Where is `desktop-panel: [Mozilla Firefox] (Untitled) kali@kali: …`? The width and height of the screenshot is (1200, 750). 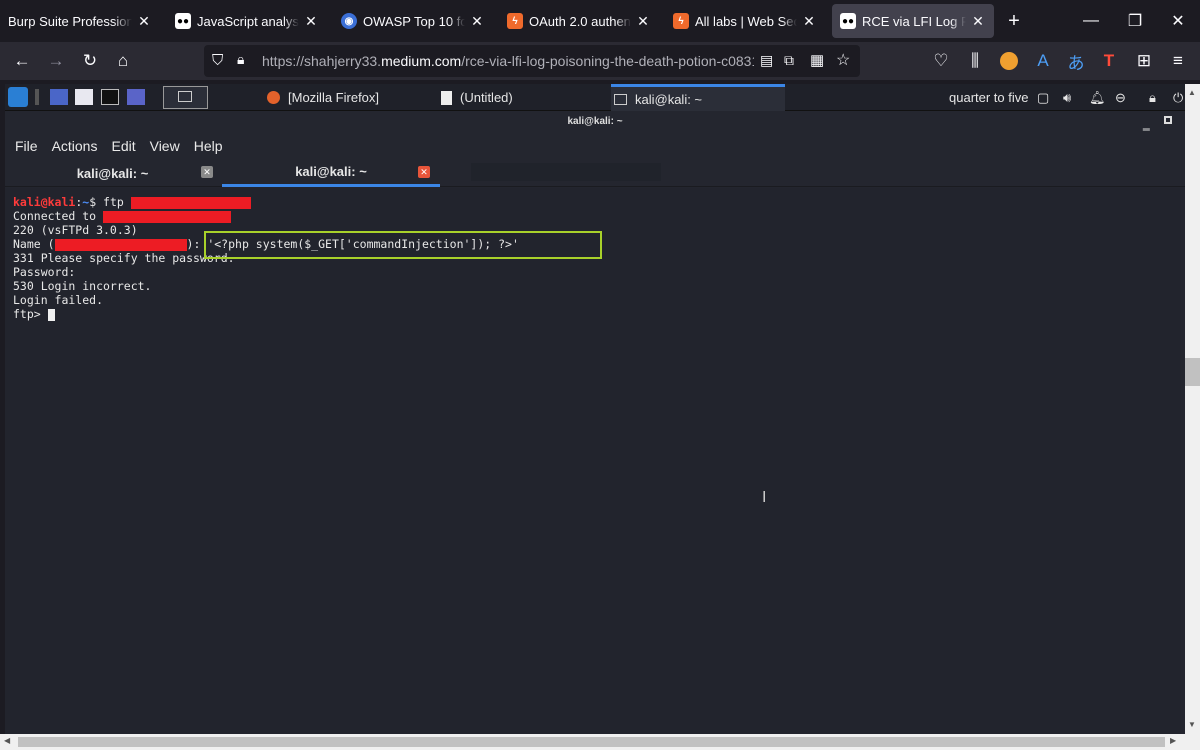
desktop-panel: [Mozilla Firefox] (Untitled) kali@kali: … is located at coordinates (595, 97).